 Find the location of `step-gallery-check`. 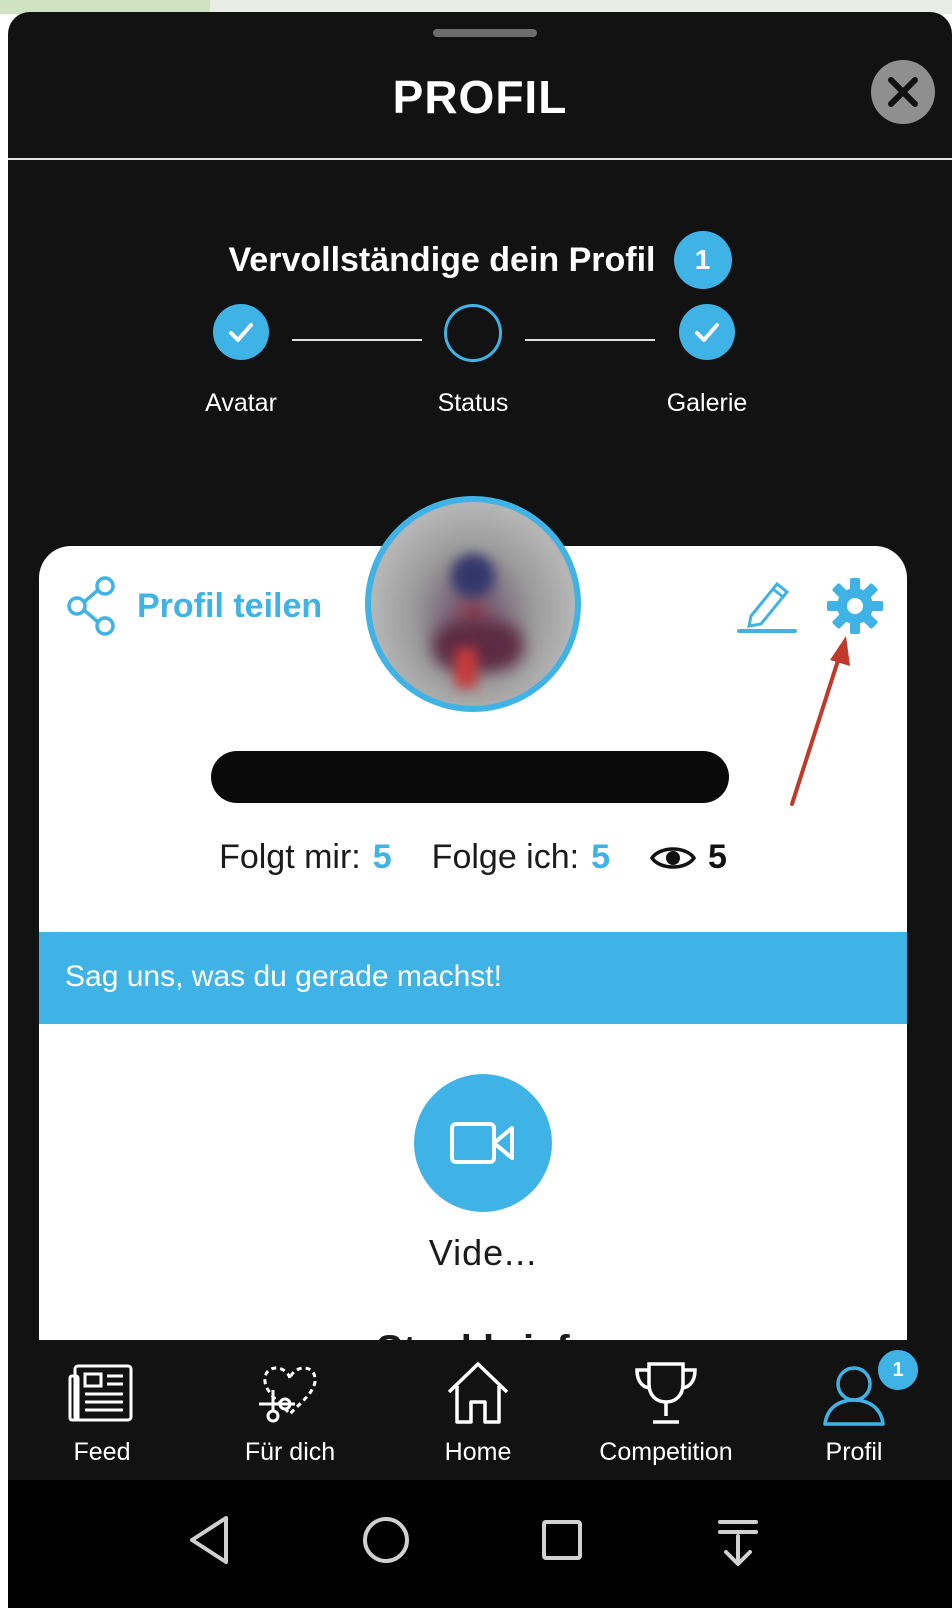

step-gallery-check is located at coordinates (707, 332).